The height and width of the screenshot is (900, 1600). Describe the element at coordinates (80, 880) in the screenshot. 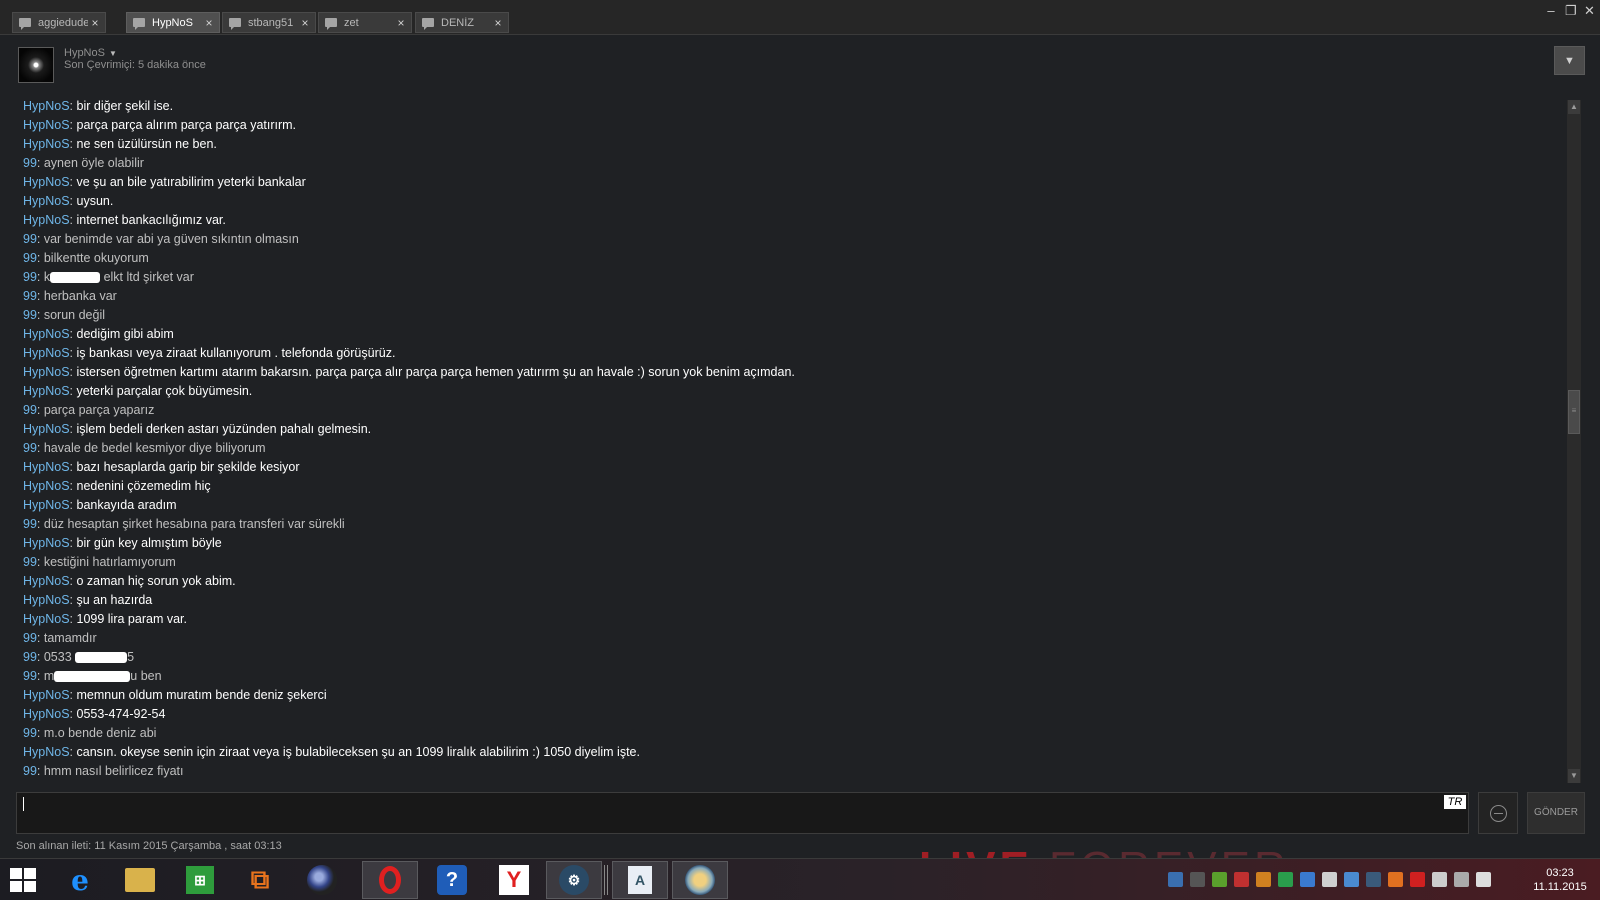

I see `internet-explorer-icon: e` at that location.